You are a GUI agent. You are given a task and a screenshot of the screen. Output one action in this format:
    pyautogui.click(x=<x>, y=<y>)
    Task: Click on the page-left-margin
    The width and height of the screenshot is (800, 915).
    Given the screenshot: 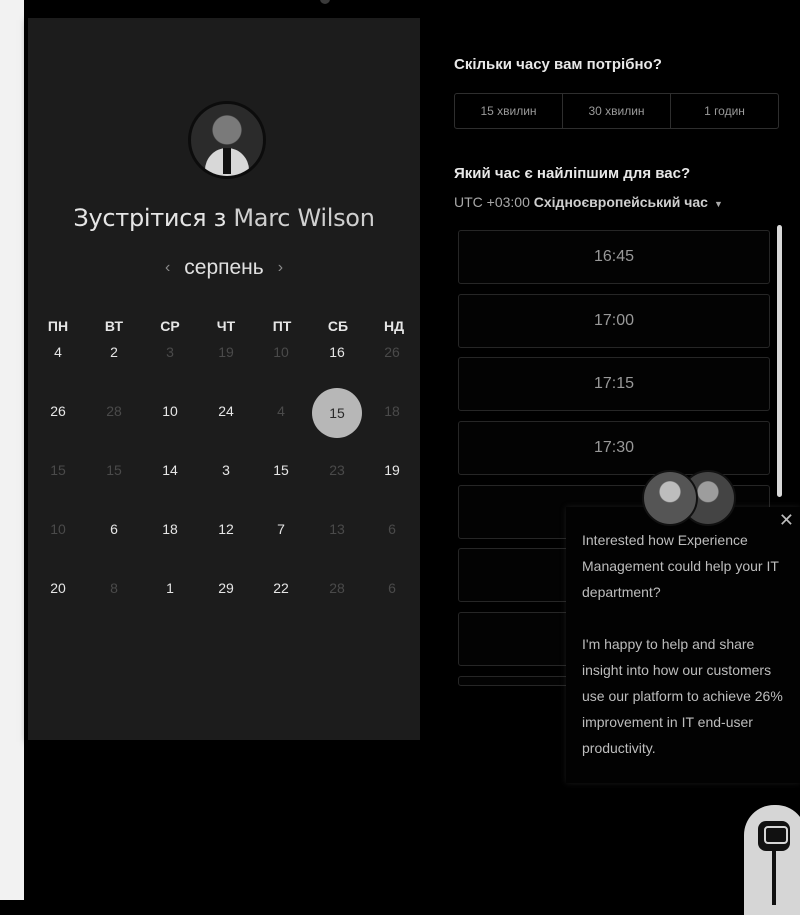 What is the action you would take?
    pyautogui.click(x=12, y=450)
    